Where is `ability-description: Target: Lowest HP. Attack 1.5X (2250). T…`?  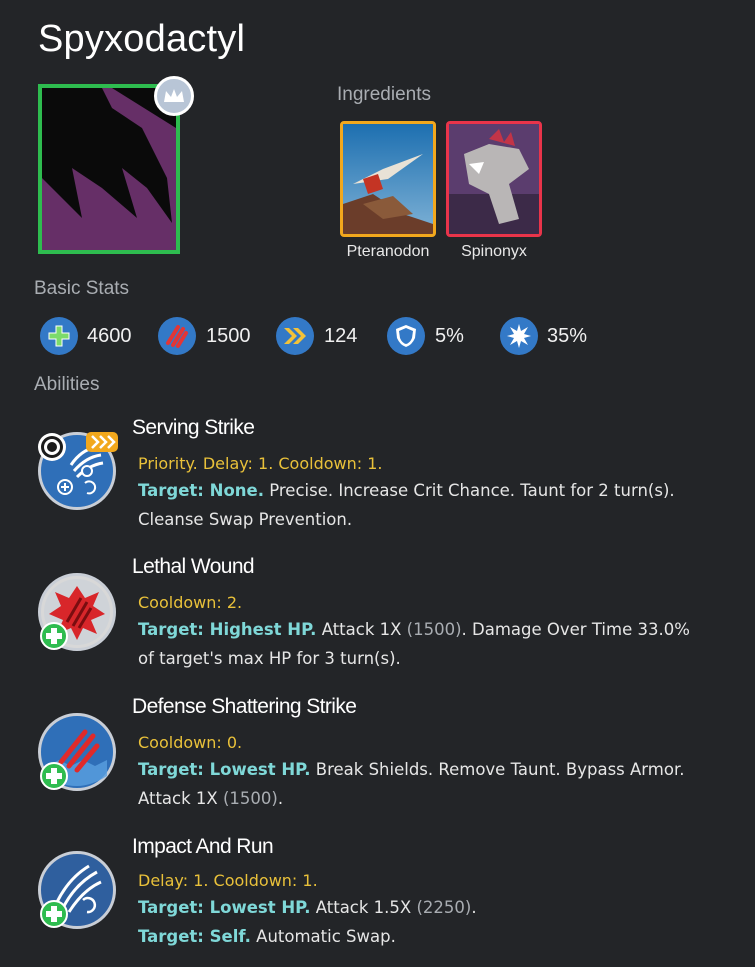
ability-description: Target: Lowest HP. Attack 1.5X (2250). T… is located at coordinates (307, 922).